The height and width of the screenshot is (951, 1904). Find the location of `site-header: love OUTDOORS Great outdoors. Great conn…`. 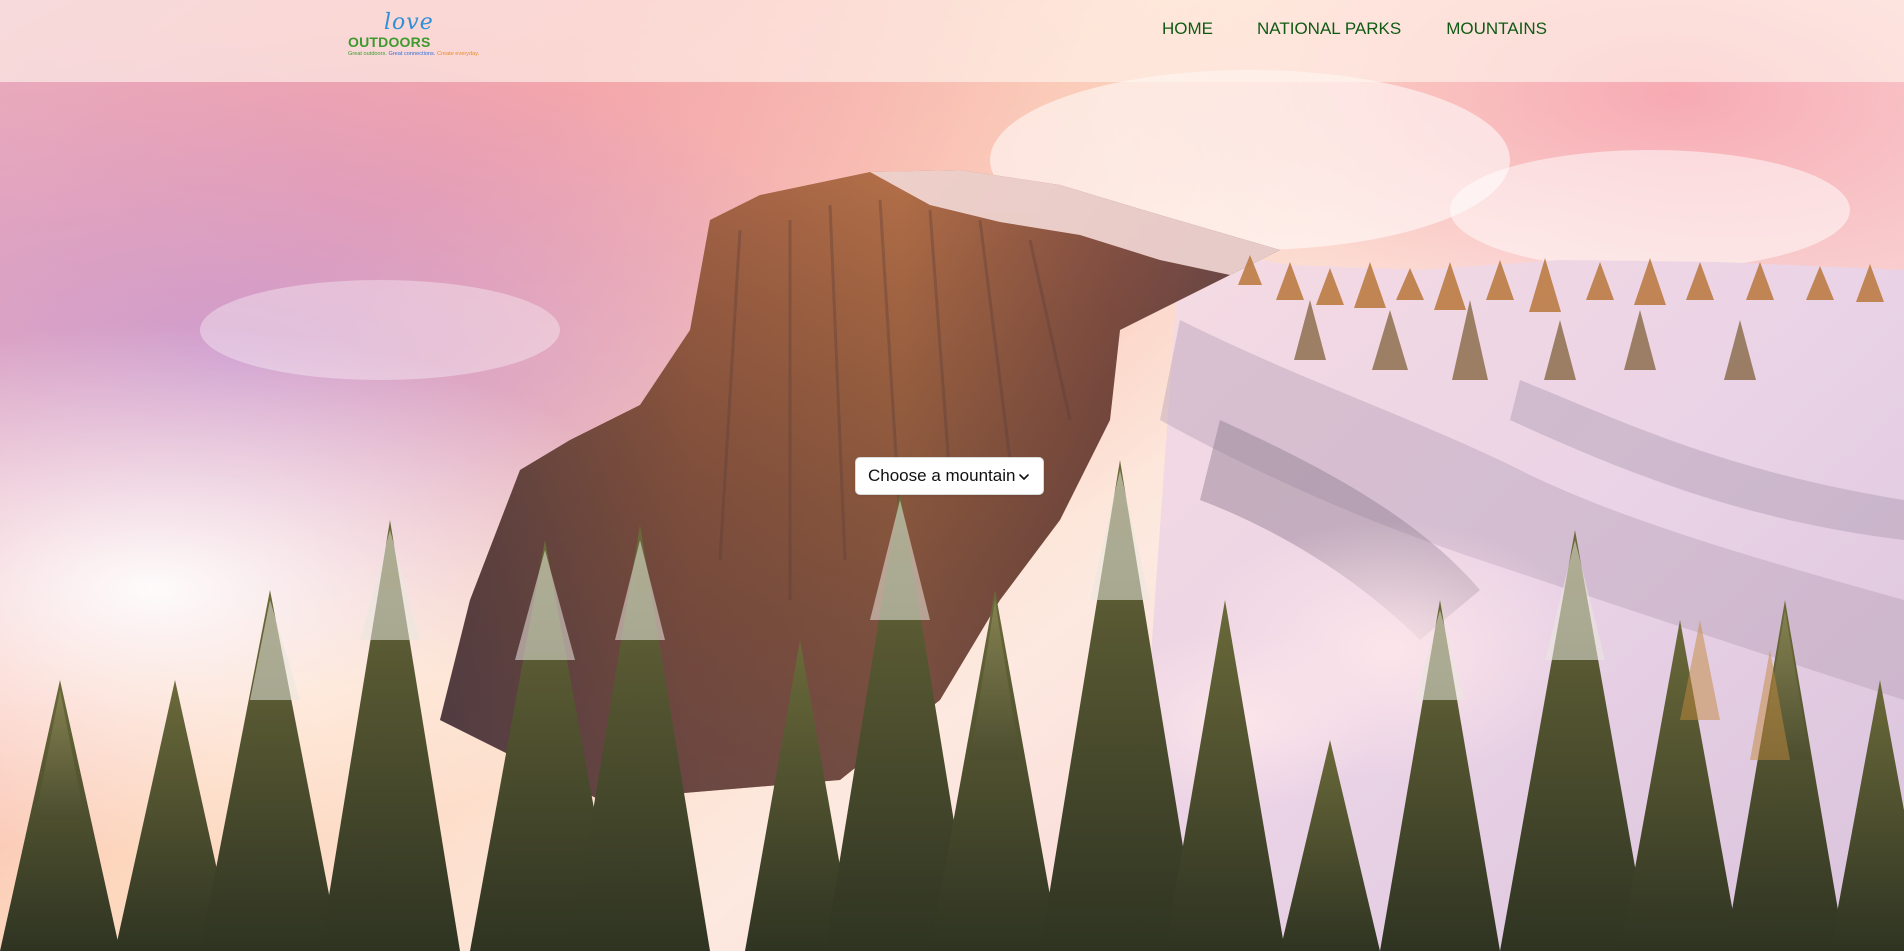

site-header: love OUTDOORS Great outdoors. Great conn… is located at coordinates (952, 41).